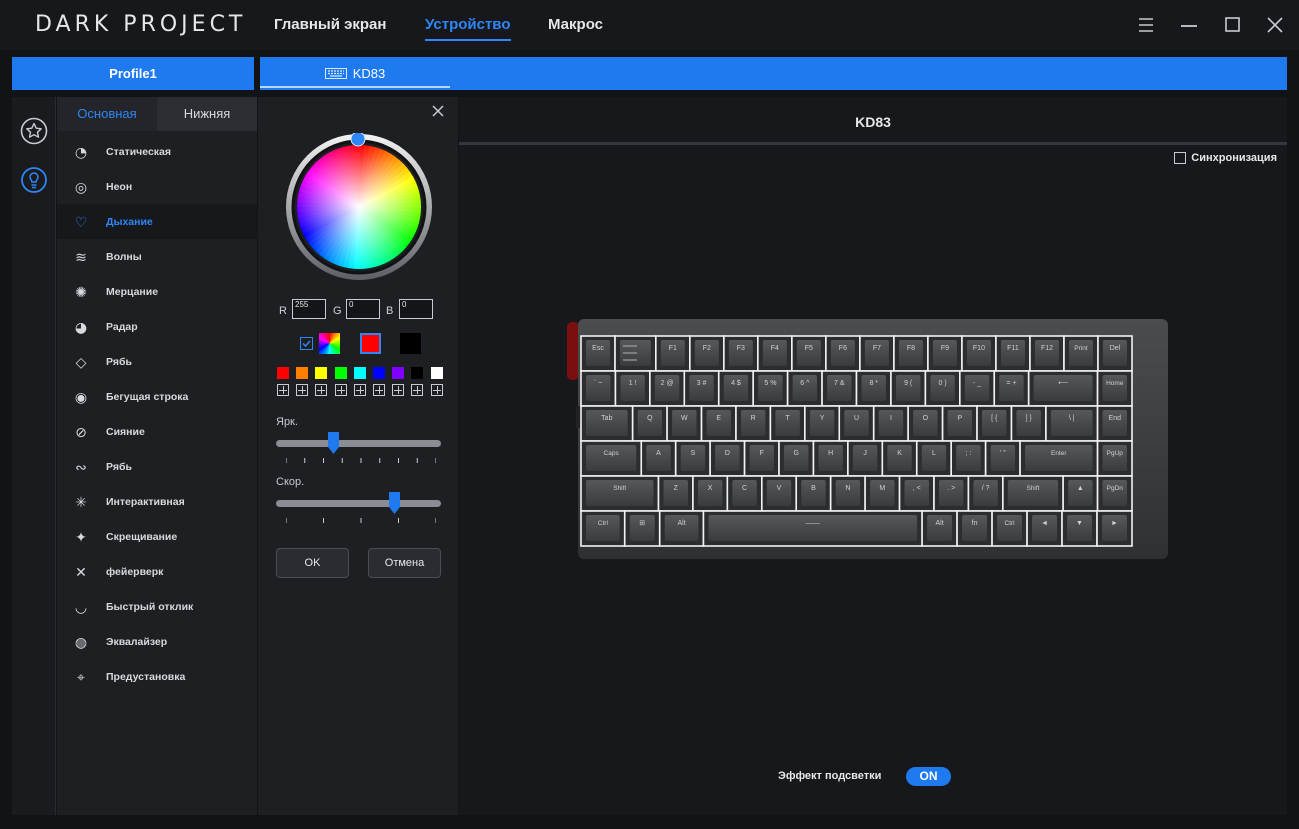 Image resolution: width=1299 pixels, height=829 pixels. What do you see at coordinates (675, 493) in the screenshot?
I see `keyboard-key: Z` at bounding box center [675, 493].